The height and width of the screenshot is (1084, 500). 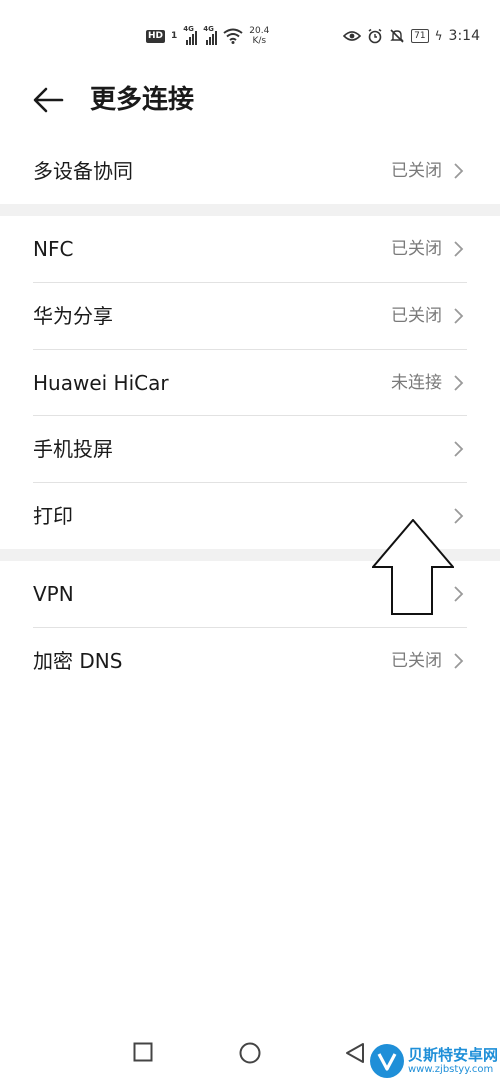 What do you see at coordinates (250, 661) in the screenshot?
I see `row-encrypted-dns: 加密 DNS 已关闭` at bounding box center [250, 661].